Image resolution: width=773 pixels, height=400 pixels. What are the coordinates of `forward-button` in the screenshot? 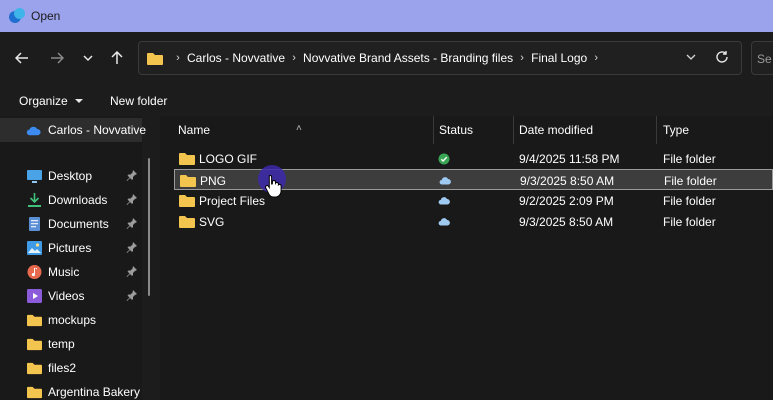 It's located at (57, 58).